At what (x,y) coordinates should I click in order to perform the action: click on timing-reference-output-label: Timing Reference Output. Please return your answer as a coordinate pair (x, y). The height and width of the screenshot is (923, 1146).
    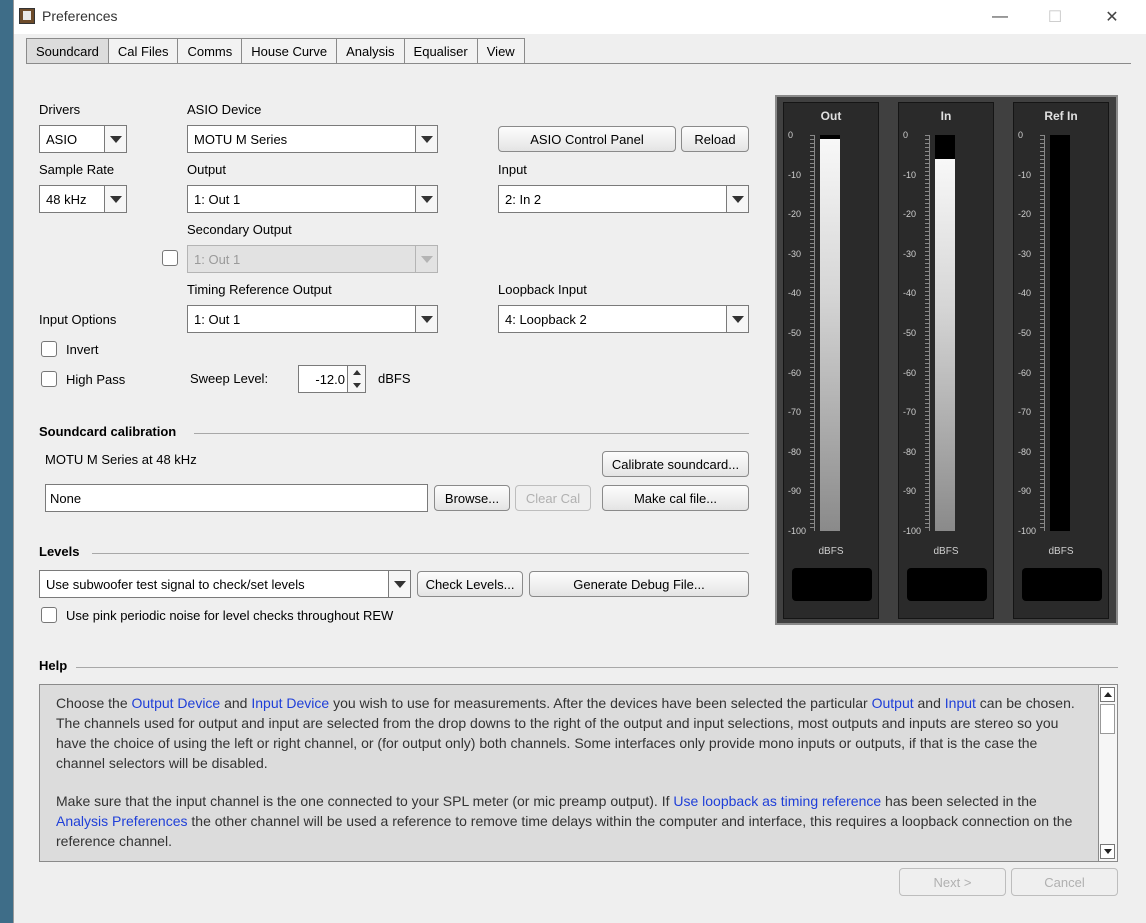
    Looking at the image, I should click on (259, 289).